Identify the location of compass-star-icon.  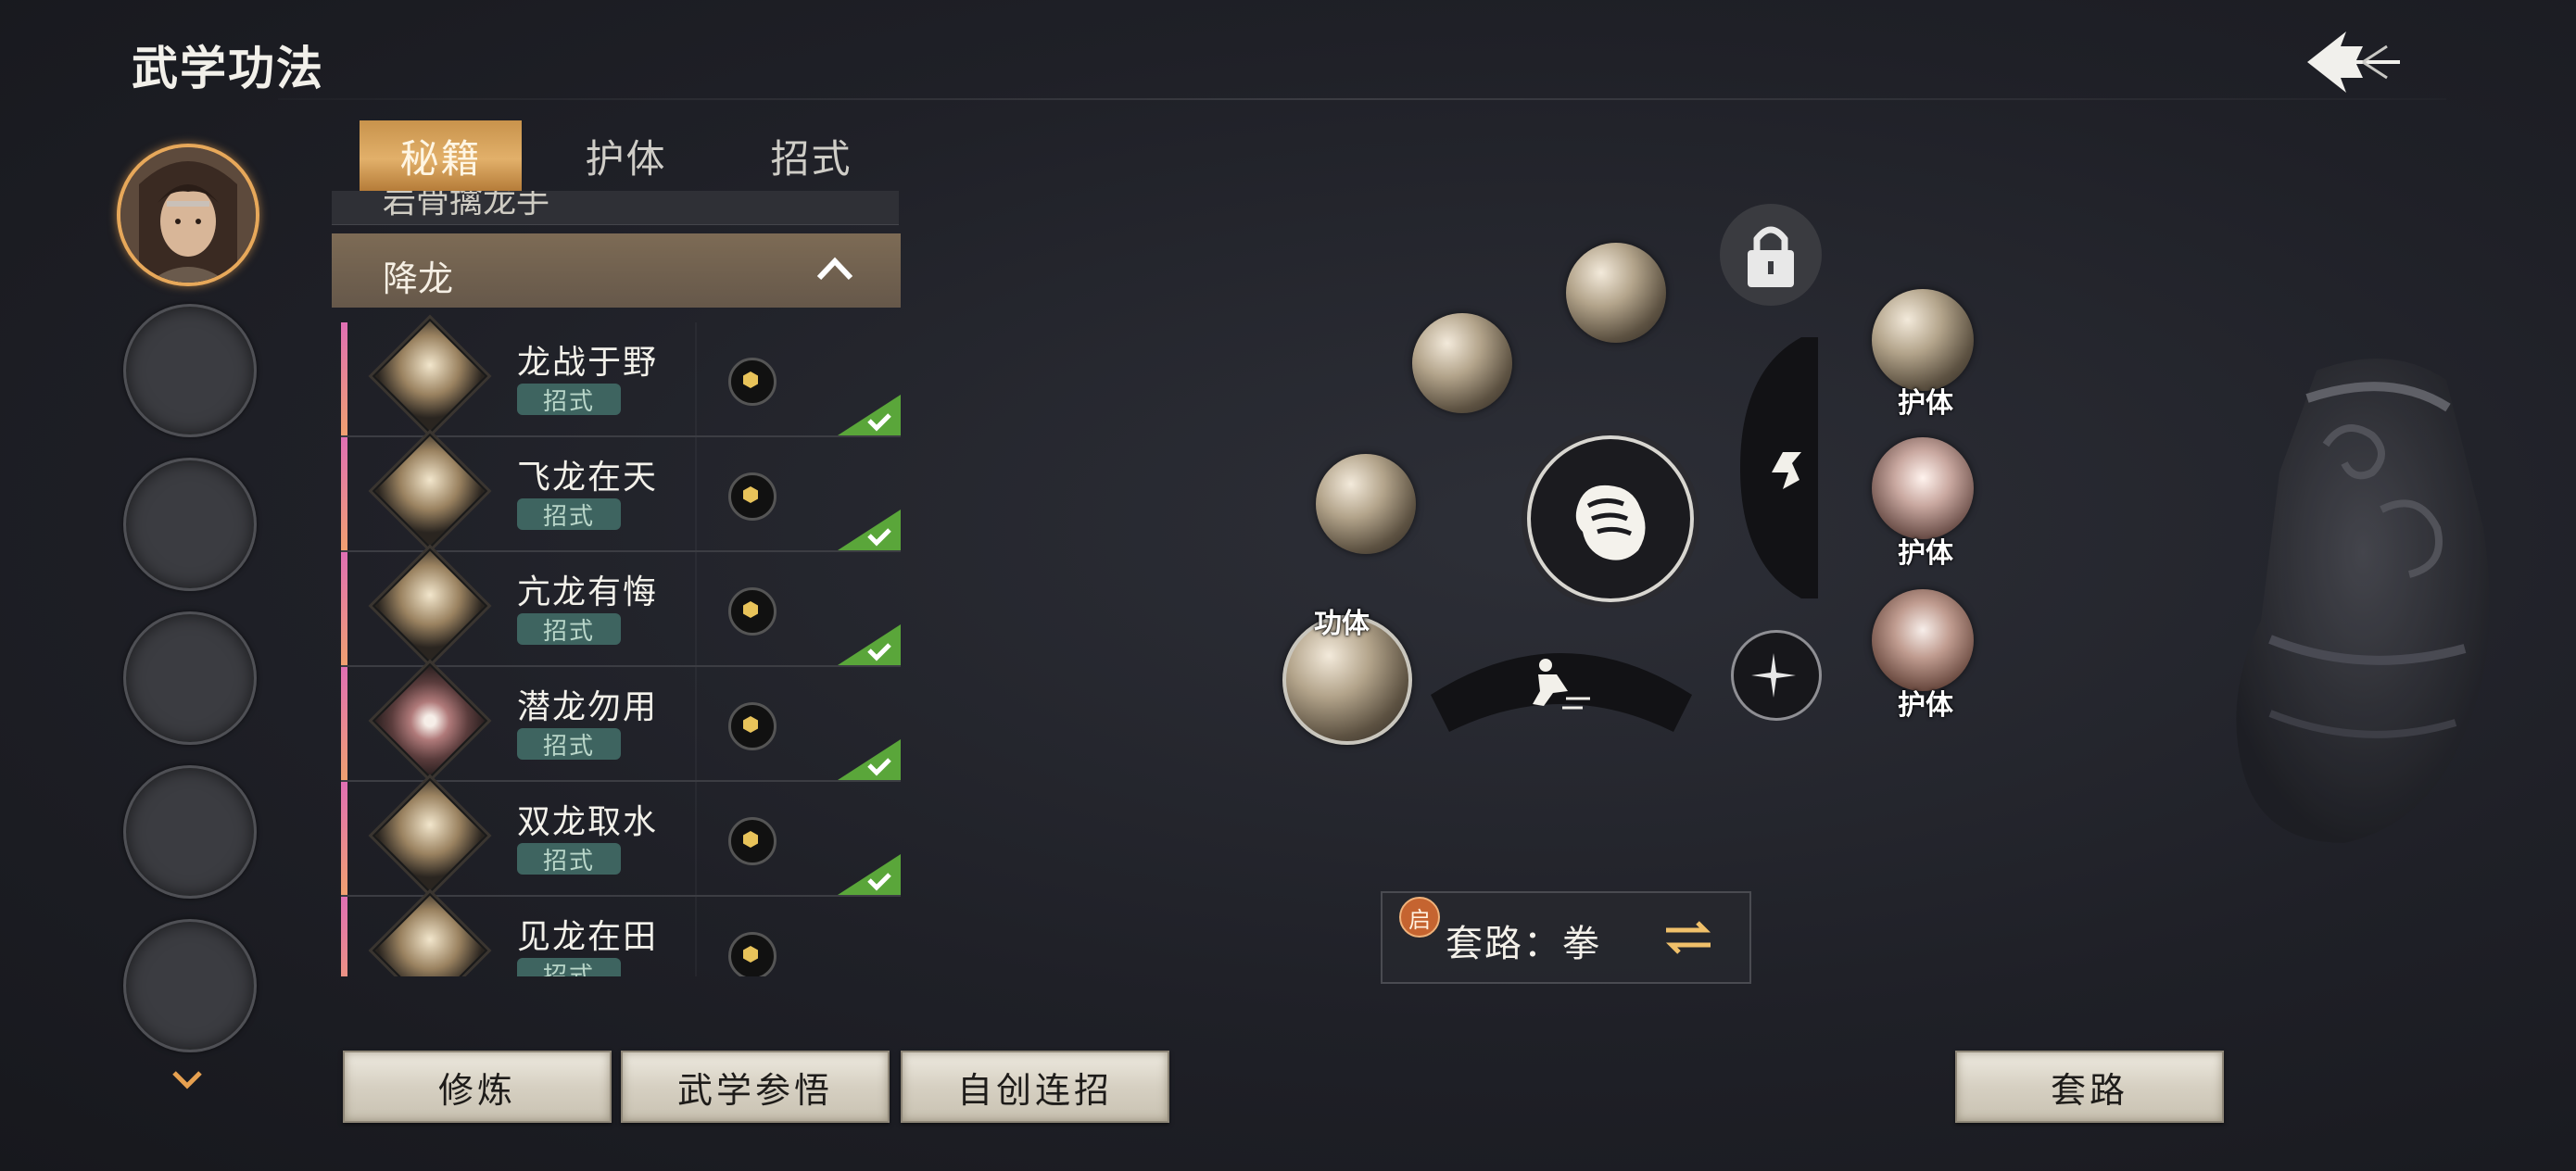
(1777, 676).